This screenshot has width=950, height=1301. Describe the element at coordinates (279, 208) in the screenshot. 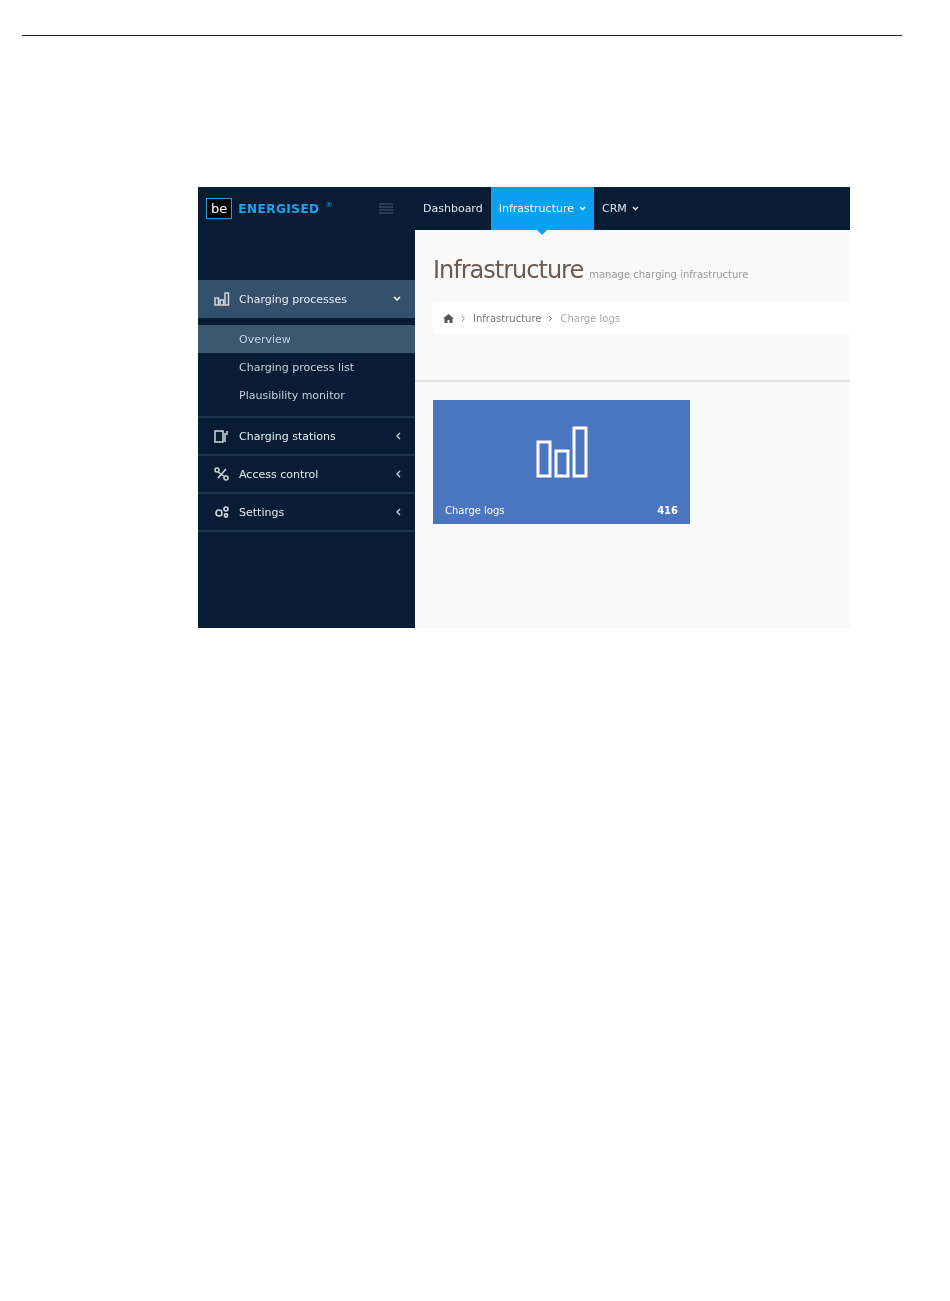

I see `brand-name: ENERGISED` at that location.